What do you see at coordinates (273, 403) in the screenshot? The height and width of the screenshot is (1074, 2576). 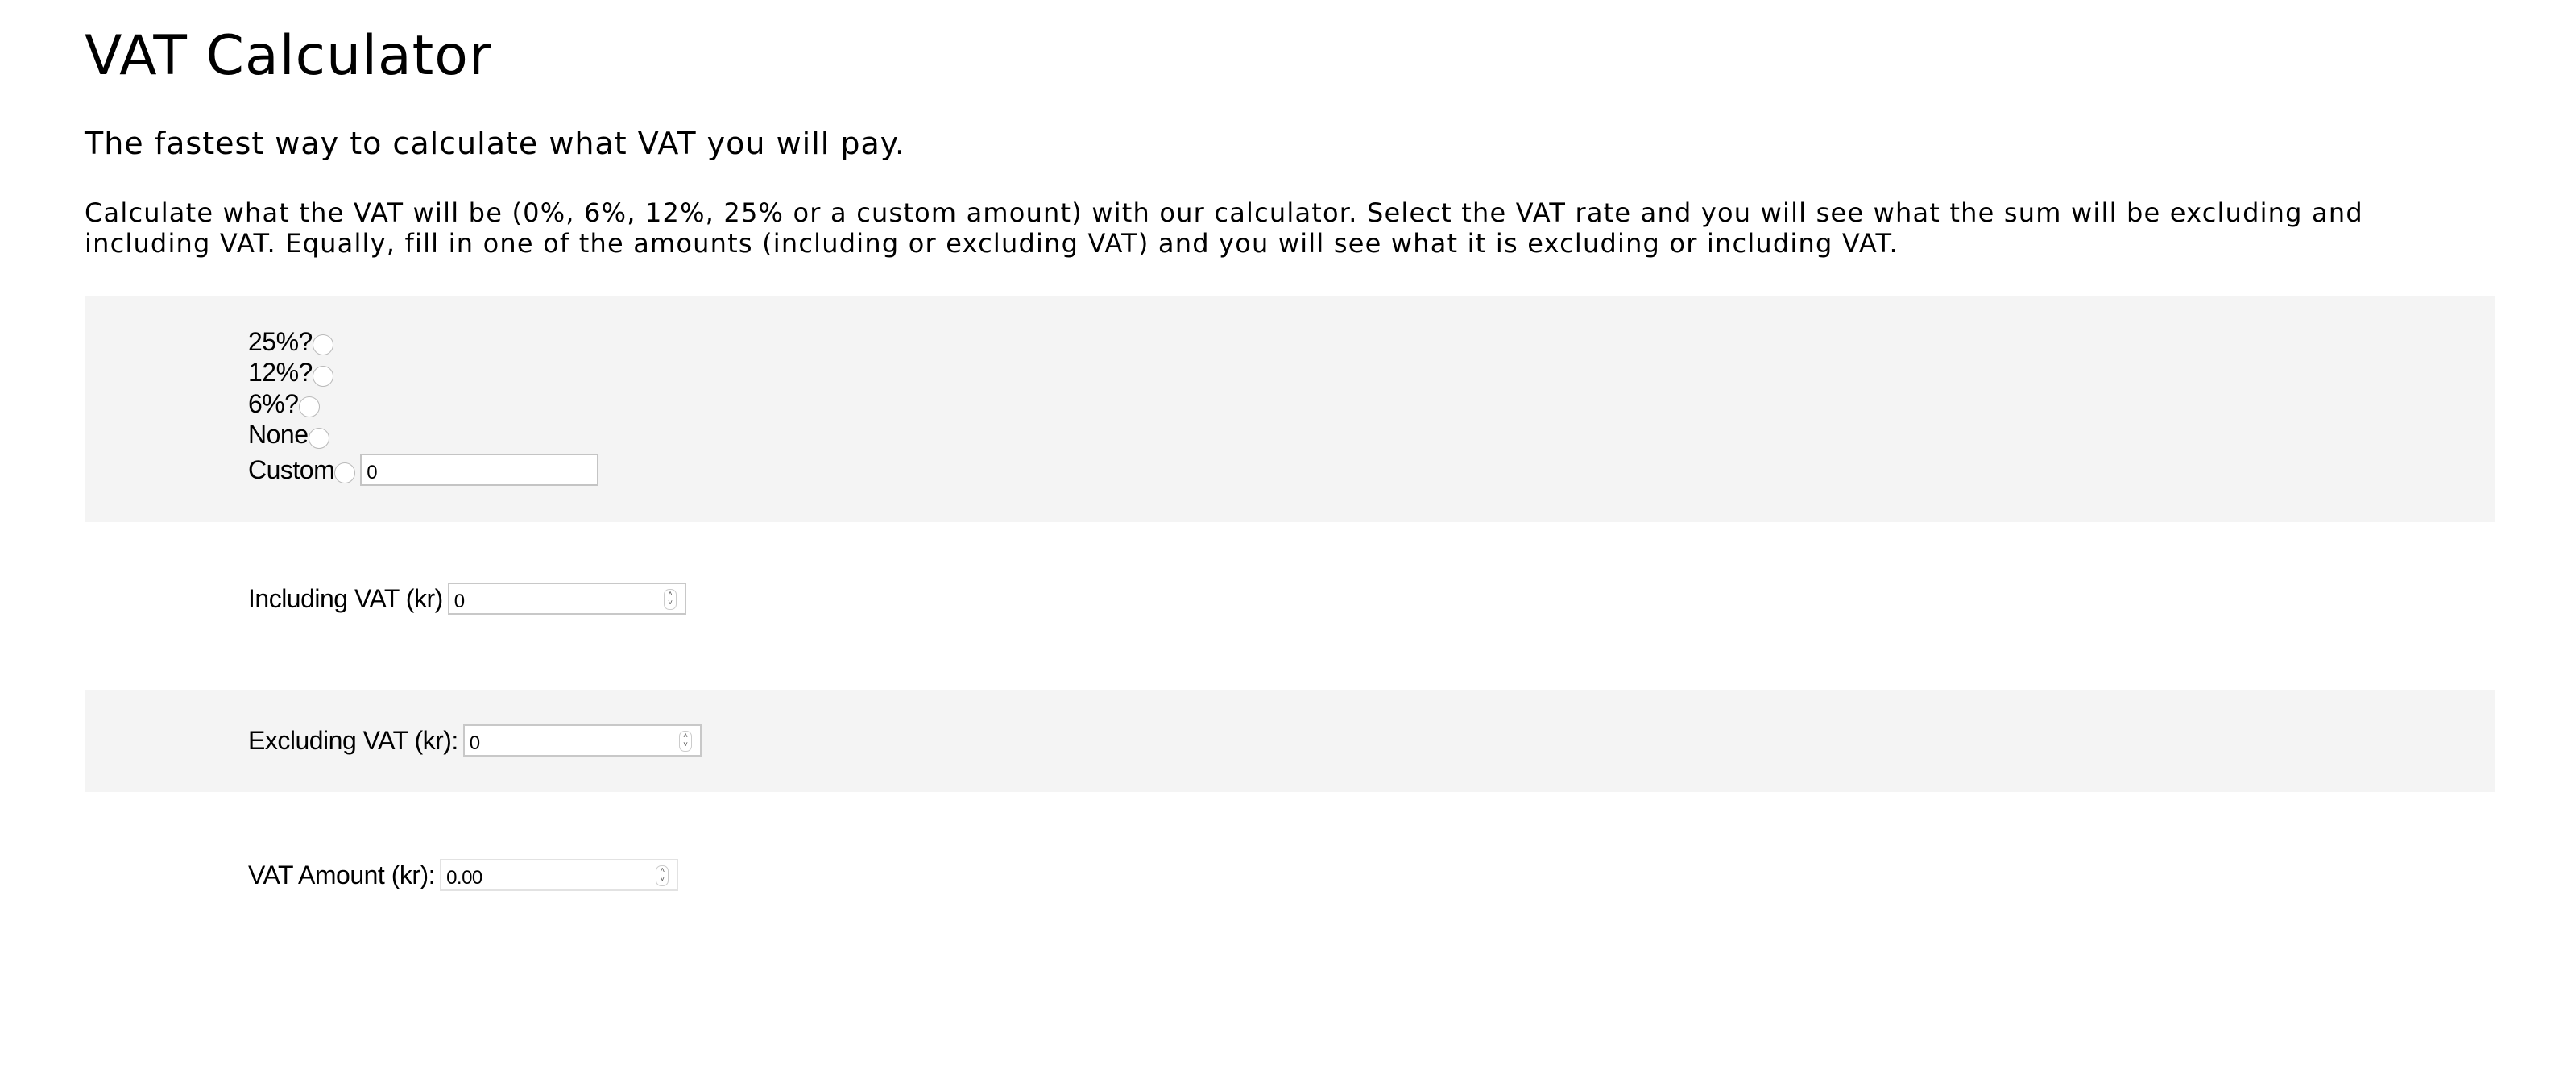 I see `rate-label: 6%?` at bounding box center [273, 403].